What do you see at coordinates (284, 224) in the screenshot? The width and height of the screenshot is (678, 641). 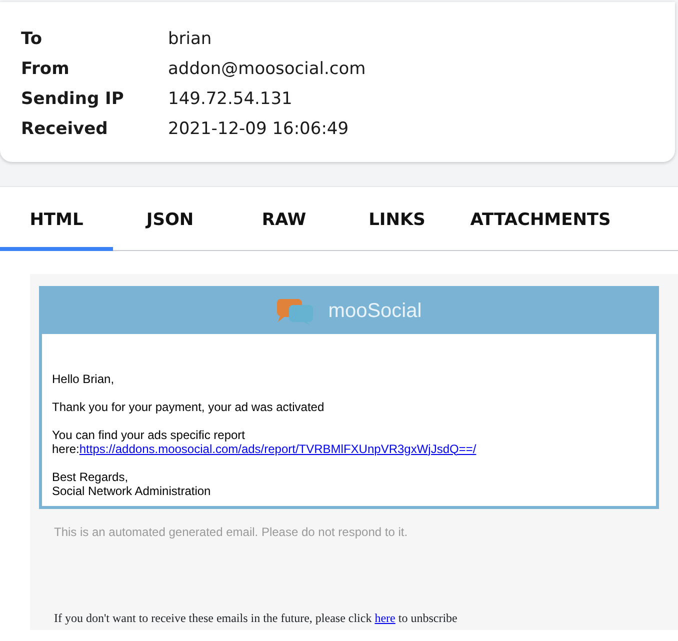 I see `tab: RAW` at bounding box center [284, 224].